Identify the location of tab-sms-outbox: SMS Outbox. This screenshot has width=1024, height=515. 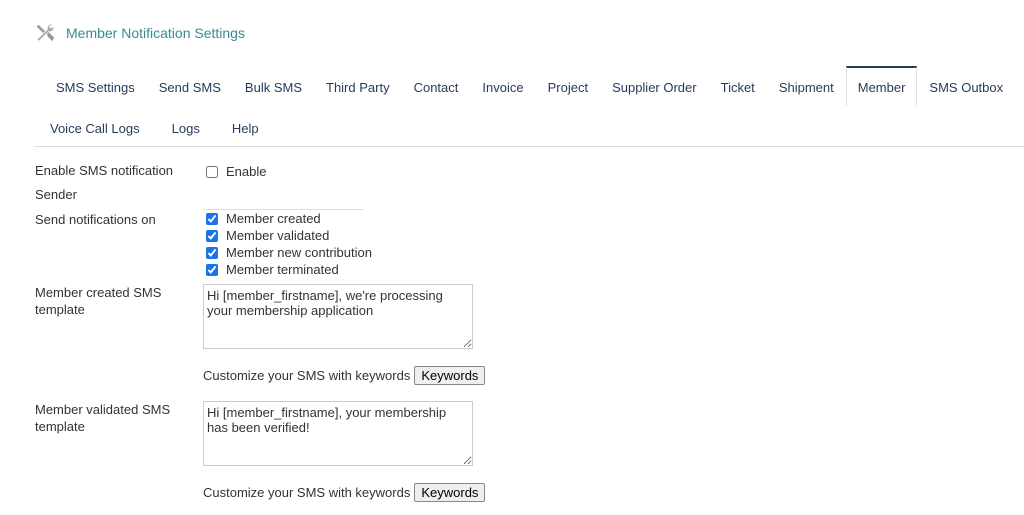
(966, 86).